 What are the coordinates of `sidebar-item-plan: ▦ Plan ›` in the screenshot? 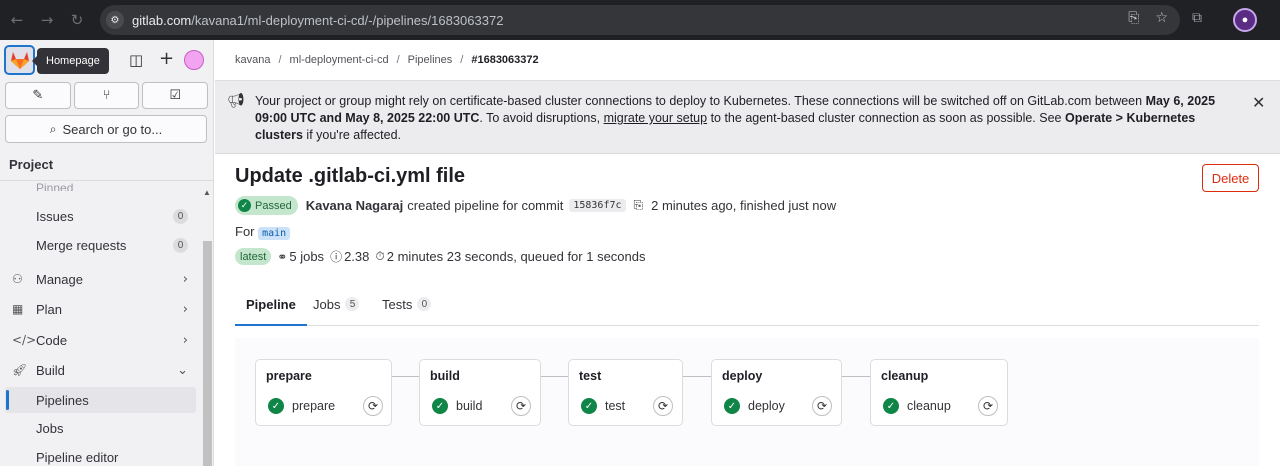 It's located at (100, 309).